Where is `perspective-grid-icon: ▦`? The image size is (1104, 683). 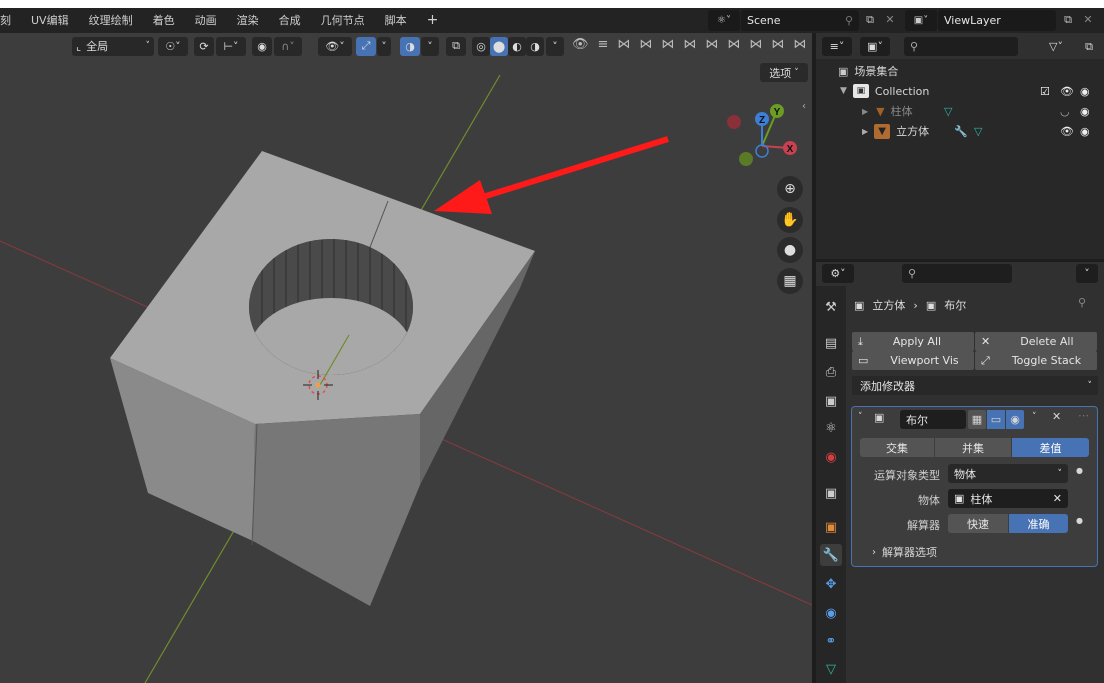 perspective-grid-icon: ▦ is located at coordinates (790, 281).